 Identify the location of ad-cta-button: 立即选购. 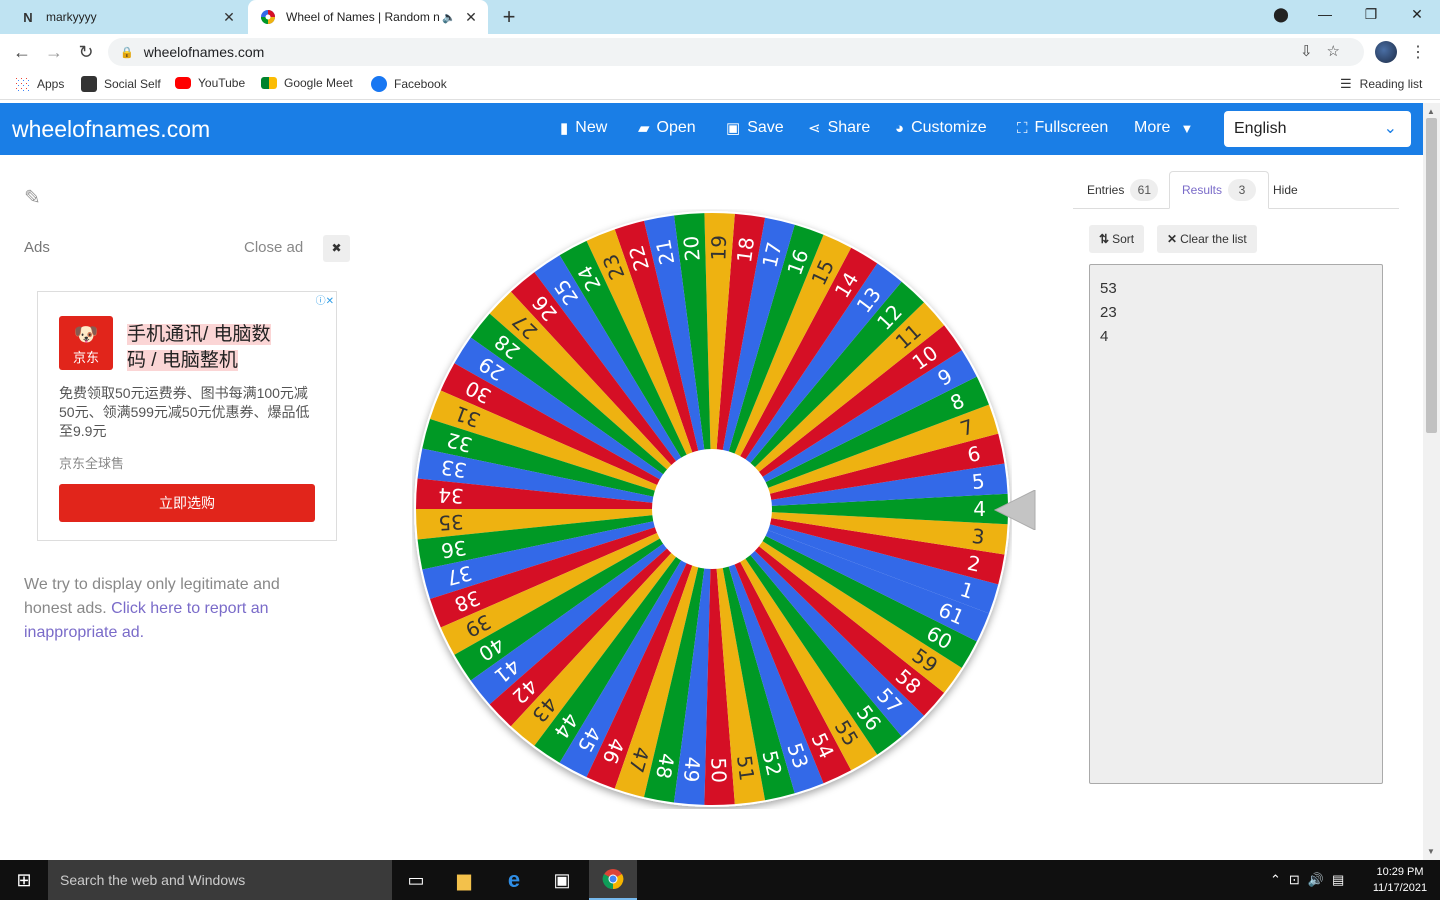
(187, 503).